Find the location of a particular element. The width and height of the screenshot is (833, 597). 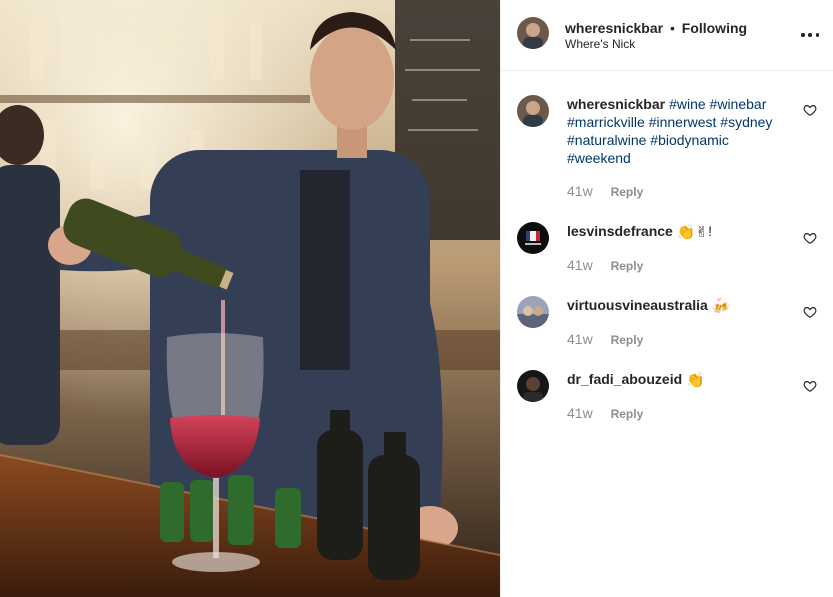

follow-status-button: Following is located at coordinates (714, 28).